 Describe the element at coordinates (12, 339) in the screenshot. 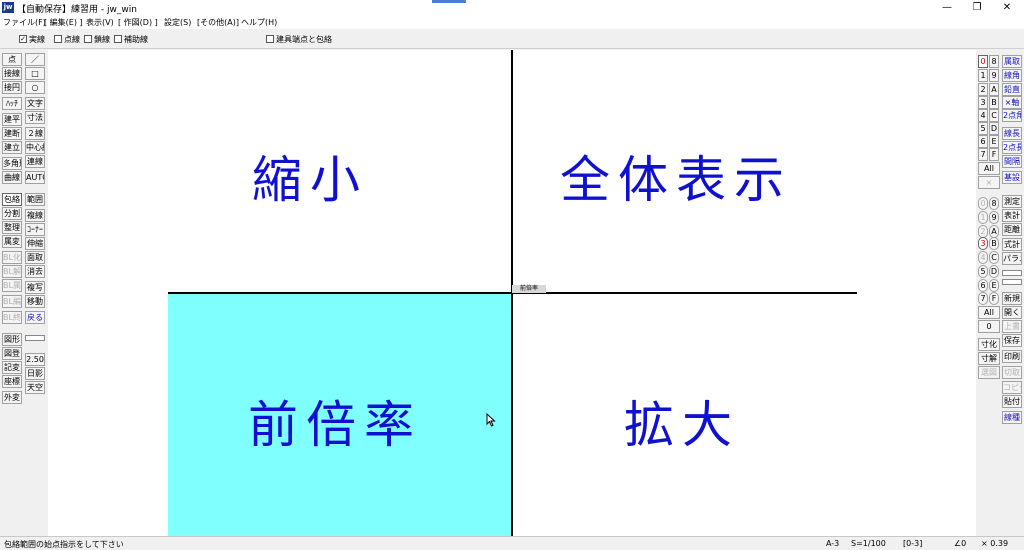

I see `tool-figure: 図形` at that location.